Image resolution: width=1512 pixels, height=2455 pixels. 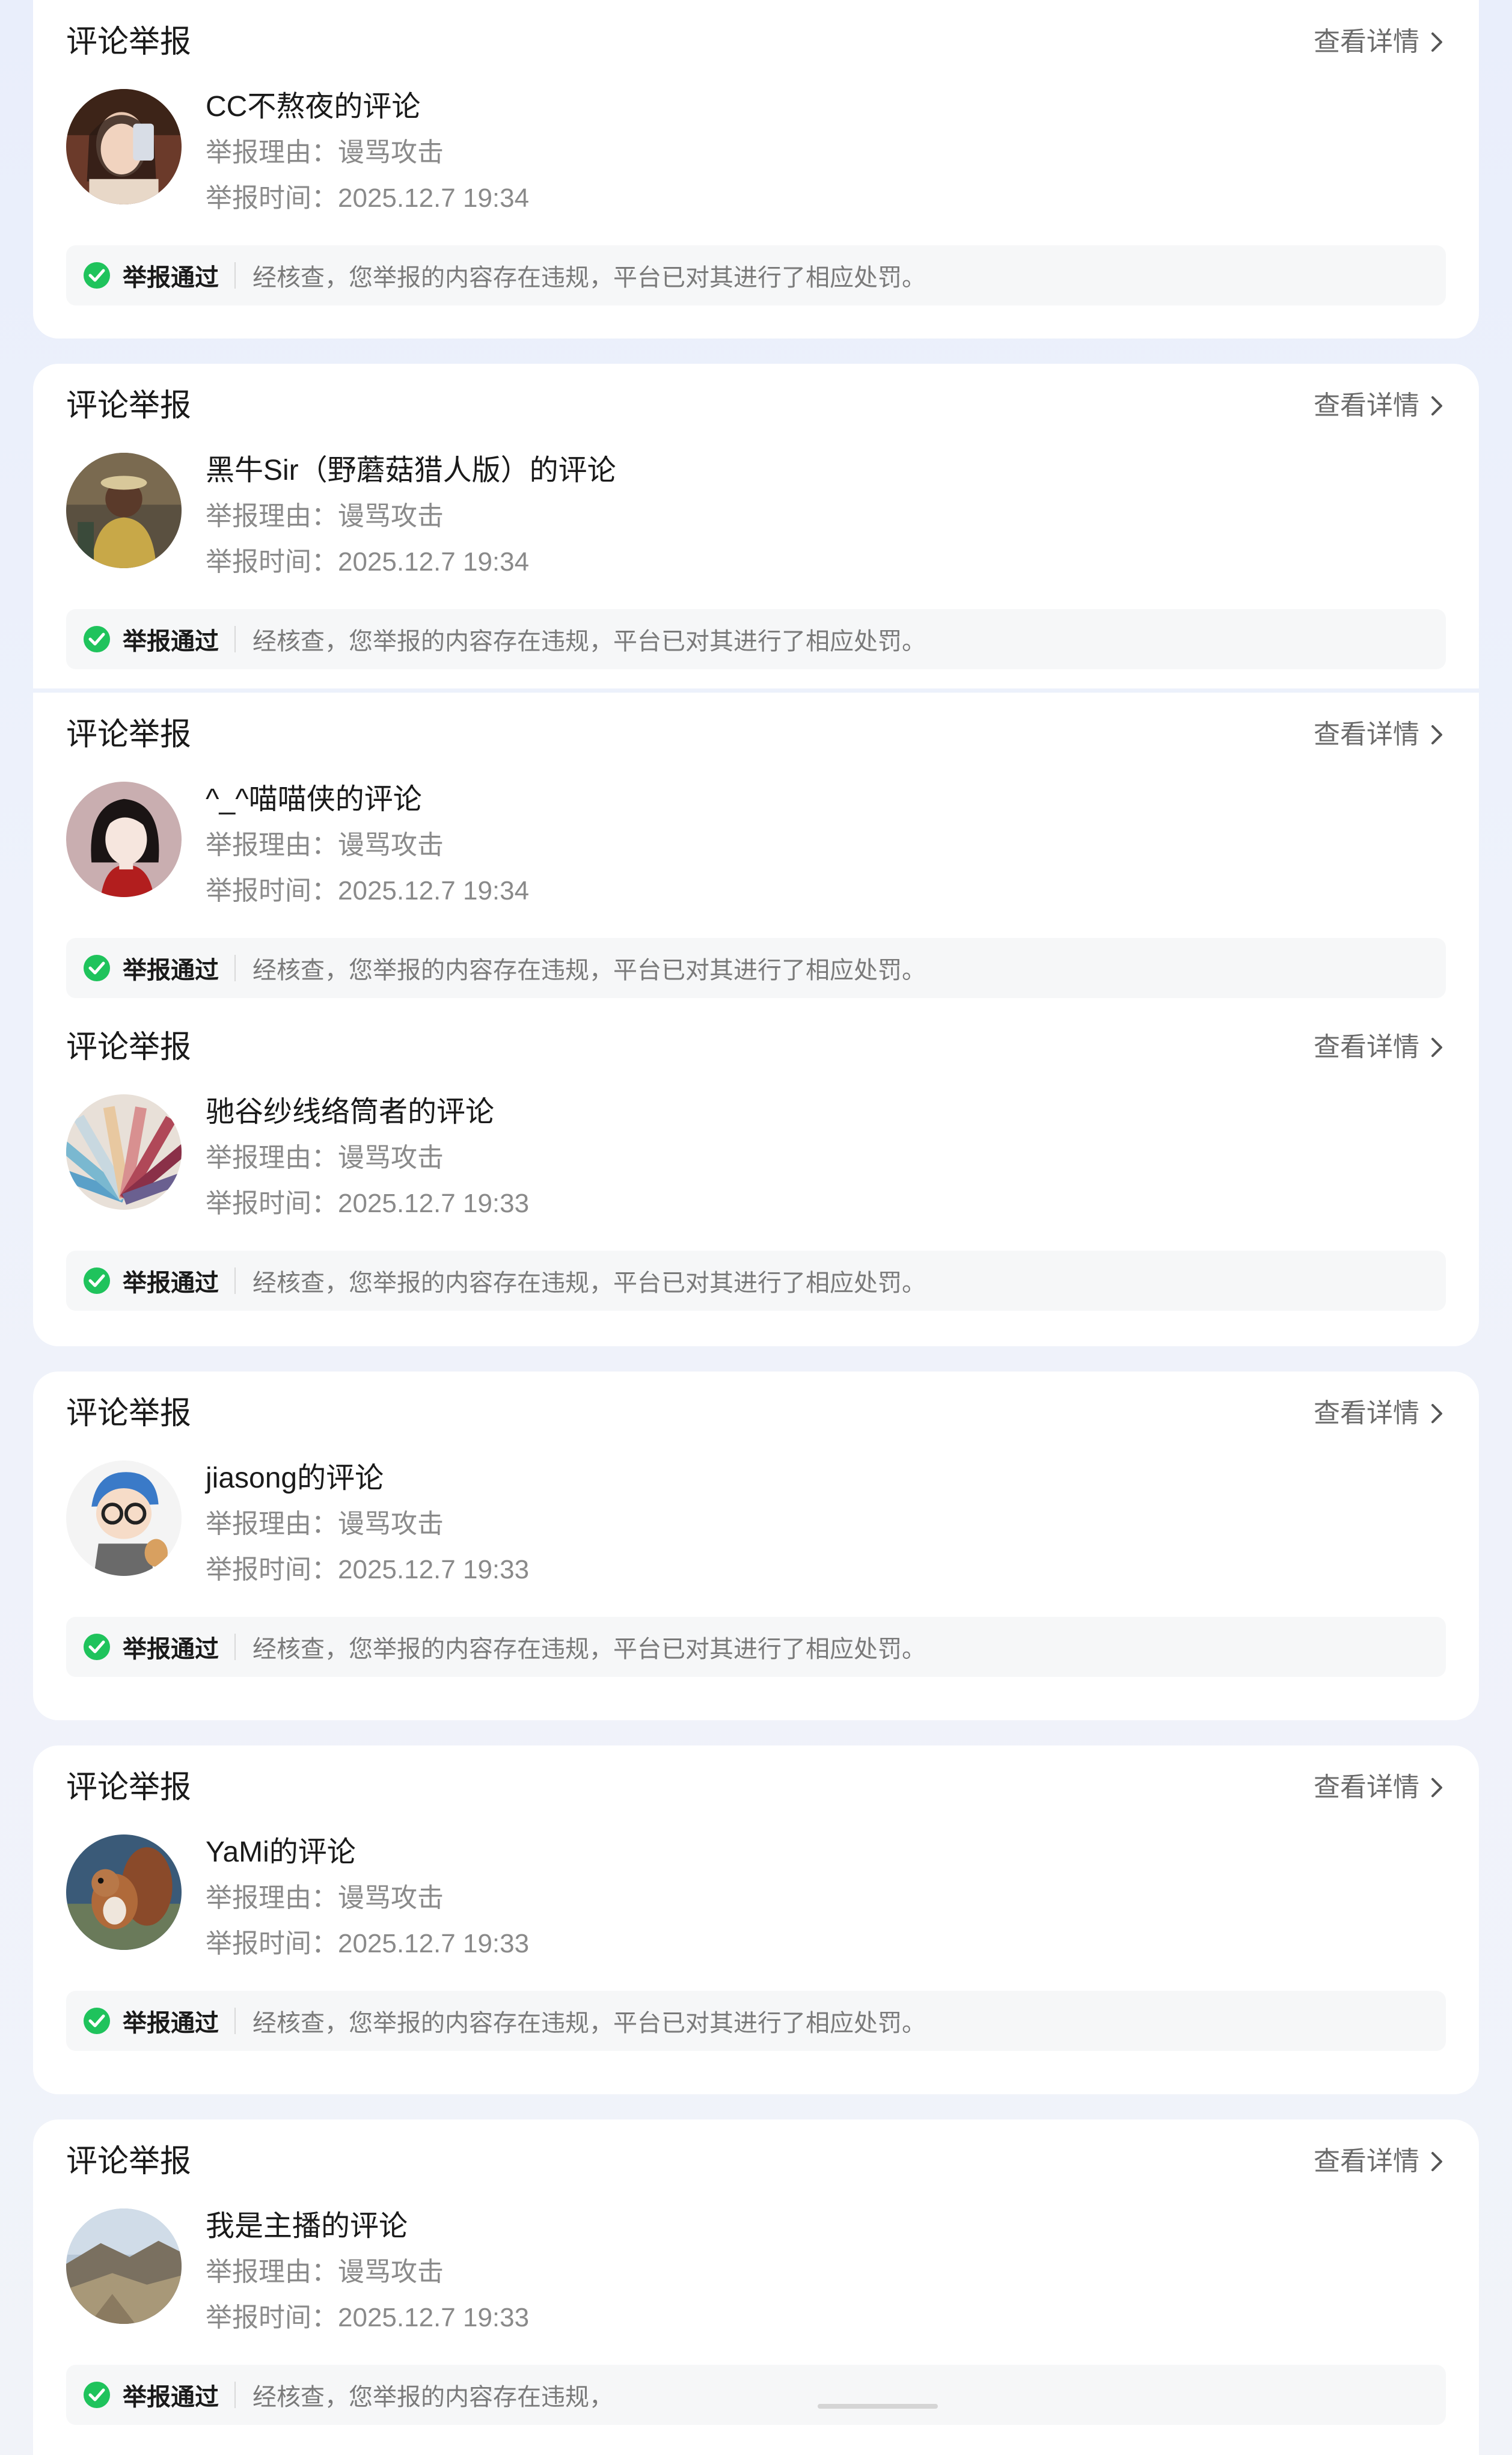 I want to click on report-info: YaMi的评论 举报理由：谩骂攻击 举报时间：2025.12.7 19:33, so click(x=367, y=1899).